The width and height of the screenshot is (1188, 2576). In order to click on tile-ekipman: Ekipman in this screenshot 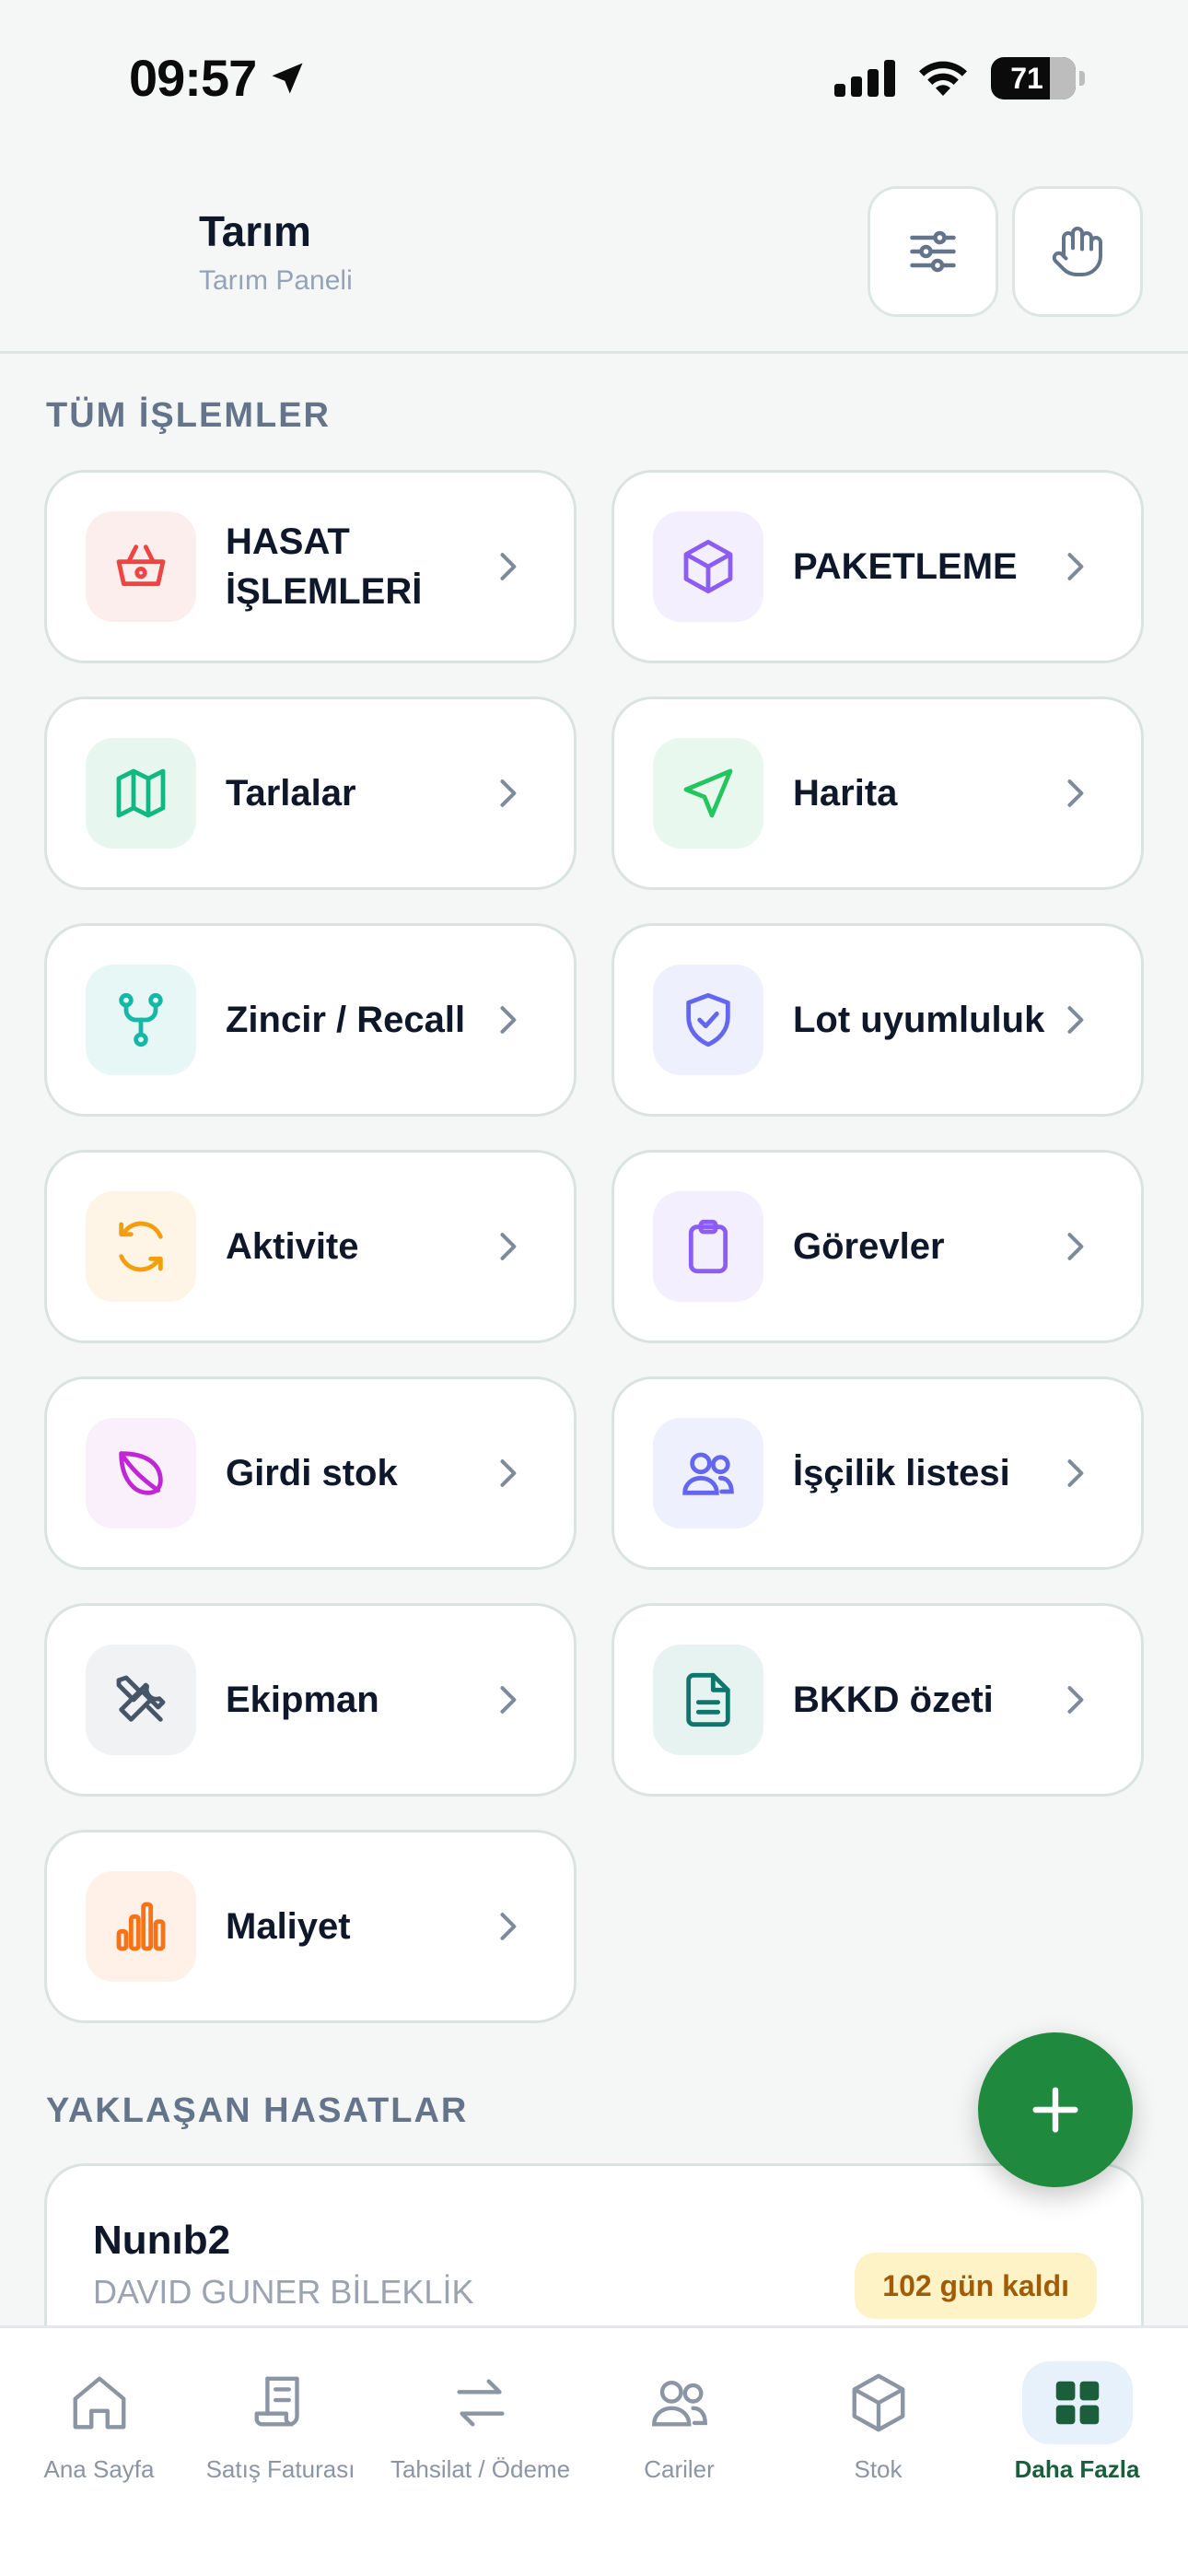, I will do `click(311, 1700)`.